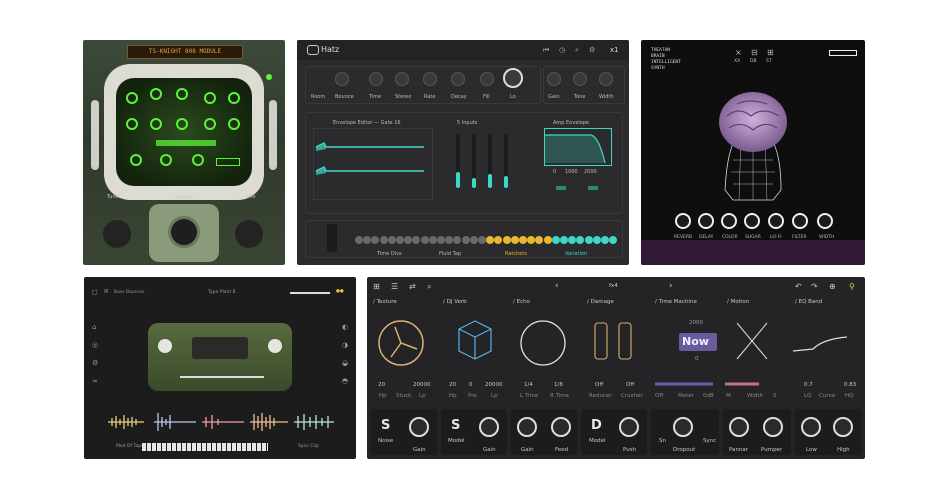 Image resolution: width=950 pixels, height=500 pixels. Describe the element at coordinates (205, 447) in the screenshot. I see `piano-keyboard` at that location.